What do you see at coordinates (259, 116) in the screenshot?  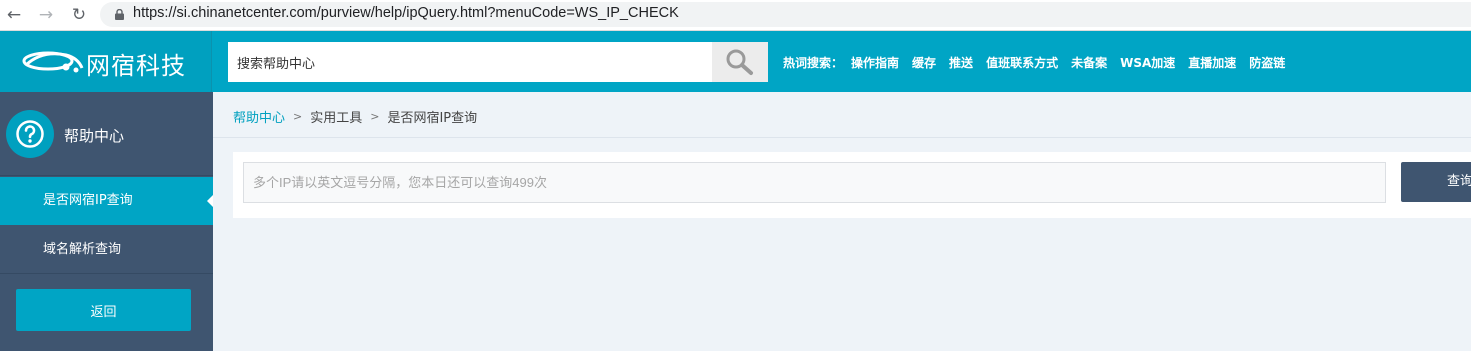 I see `breadcrumb-home: 帮助中心` at bounding box center [259, 116].